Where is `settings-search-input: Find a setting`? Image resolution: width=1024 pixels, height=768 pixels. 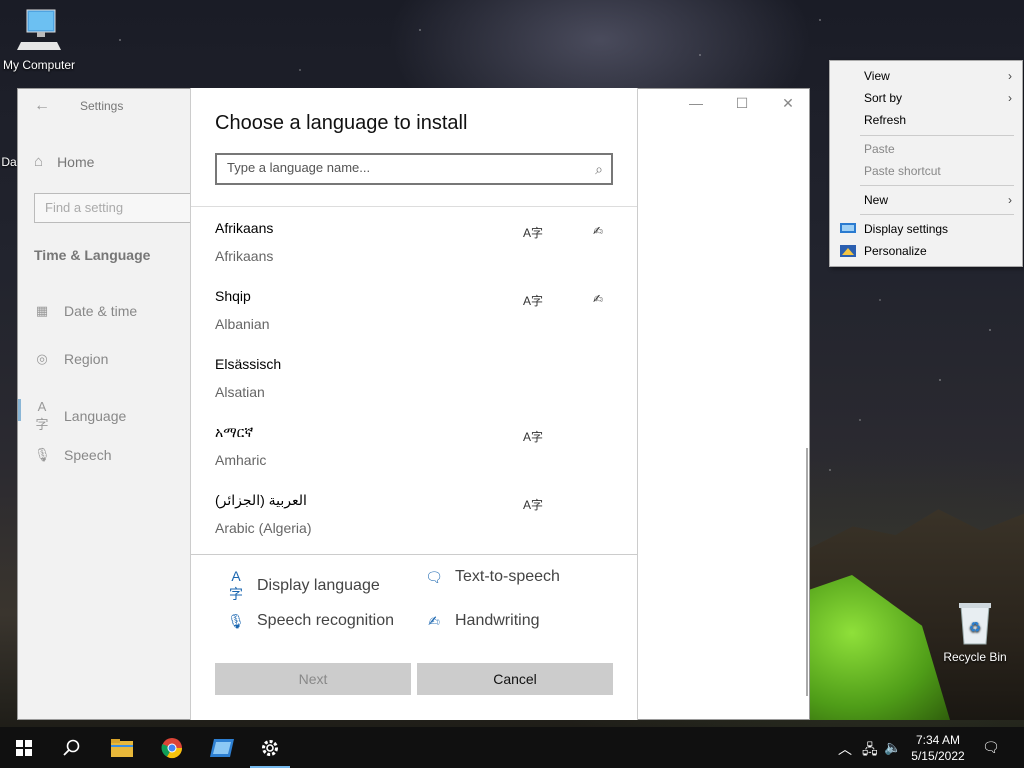
settings-search-input: Find a setting is located at coordinates (119, 208).